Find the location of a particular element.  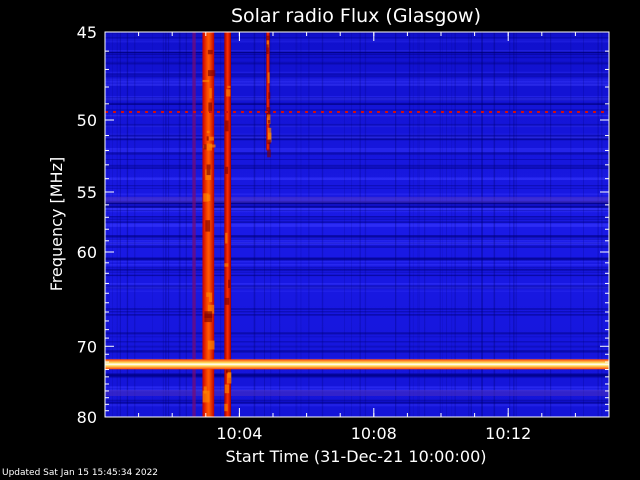

y-tick-label: 80 is located at coordinates (87, 417).